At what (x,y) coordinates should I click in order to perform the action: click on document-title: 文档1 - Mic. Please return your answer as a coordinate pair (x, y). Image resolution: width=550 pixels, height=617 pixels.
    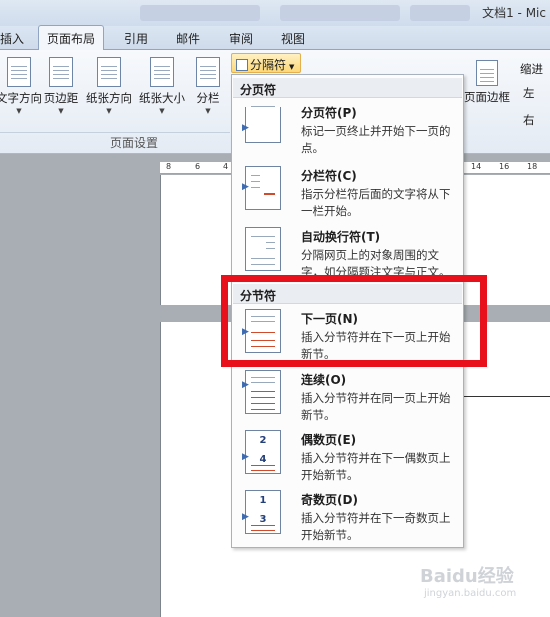
    Looking at the image, I should click on (514, 13).